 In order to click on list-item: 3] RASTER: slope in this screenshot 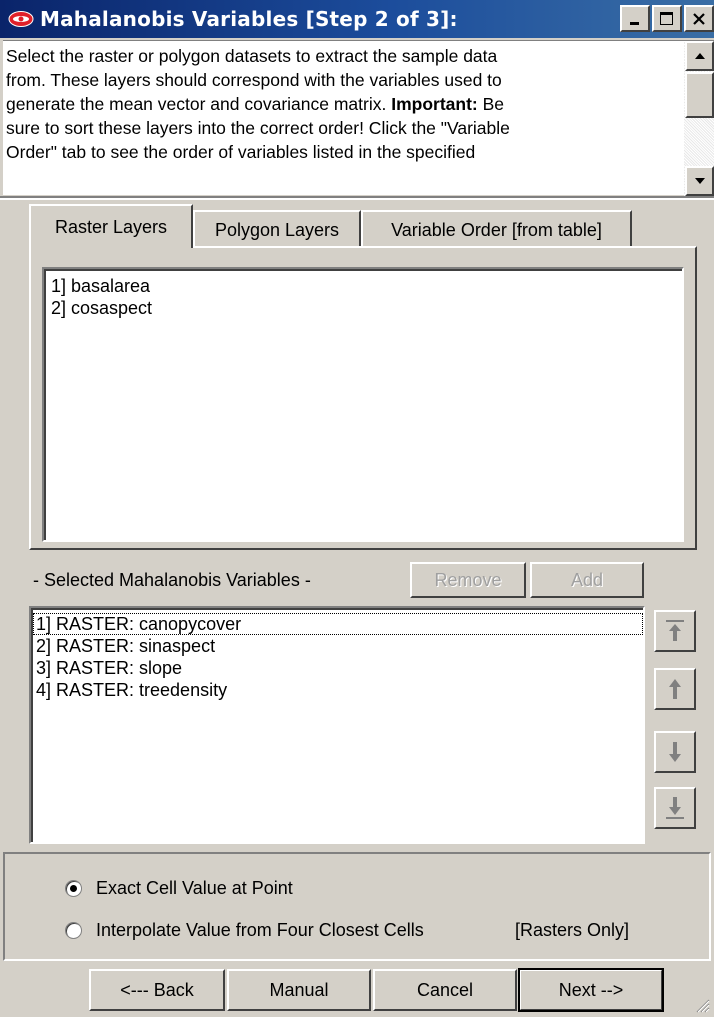, I will do `click(338, 668)`.